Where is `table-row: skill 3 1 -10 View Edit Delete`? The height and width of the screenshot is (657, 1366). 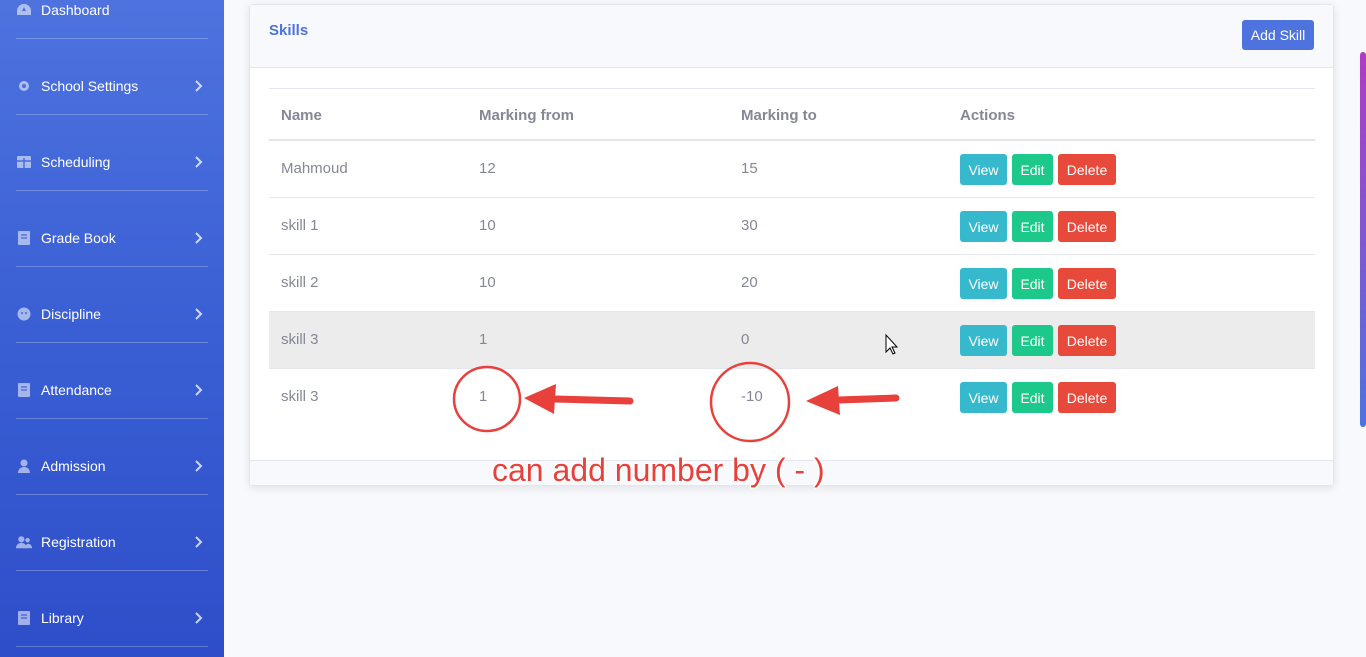 table-row: skill 3 1 -10 View Edit Delete is located at coordinates (792, 397).